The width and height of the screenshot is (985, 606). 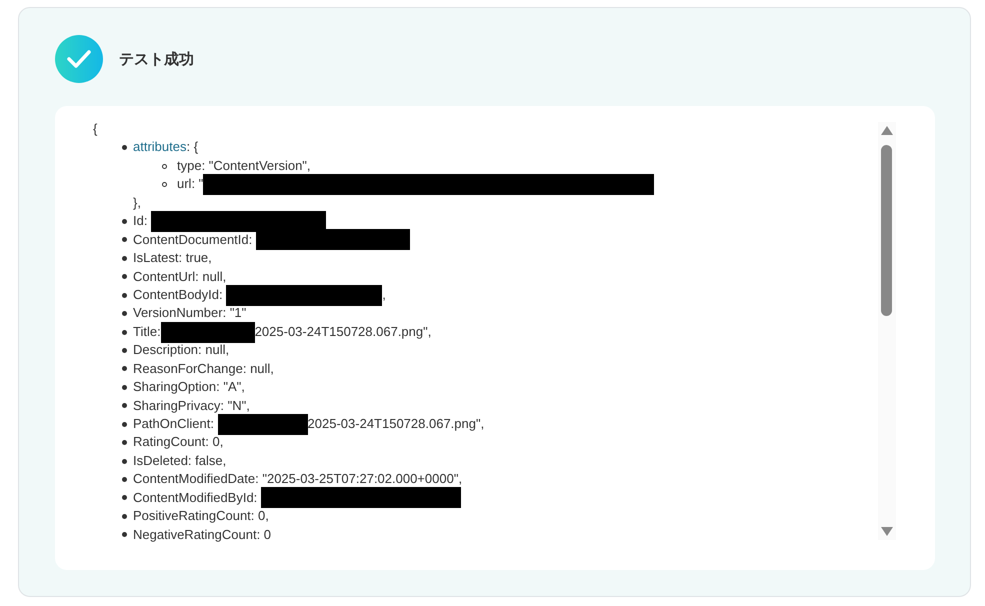 I want to click on code-text: PositiveRatingCount: 0,, so click(x=201, y=516).